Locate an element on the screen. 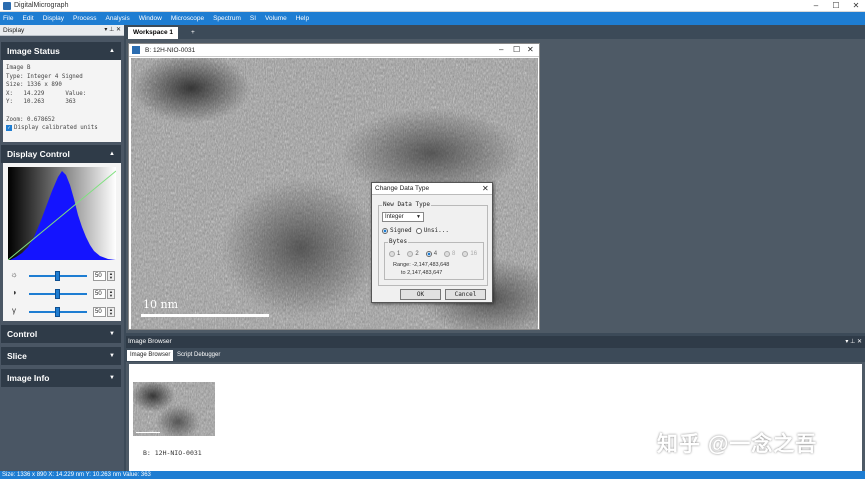 The height and width of the screenshot is (479, 865). image-browser-header: Image Browser ▾ ⊥ ✕ is located at coordinates (495, 342).